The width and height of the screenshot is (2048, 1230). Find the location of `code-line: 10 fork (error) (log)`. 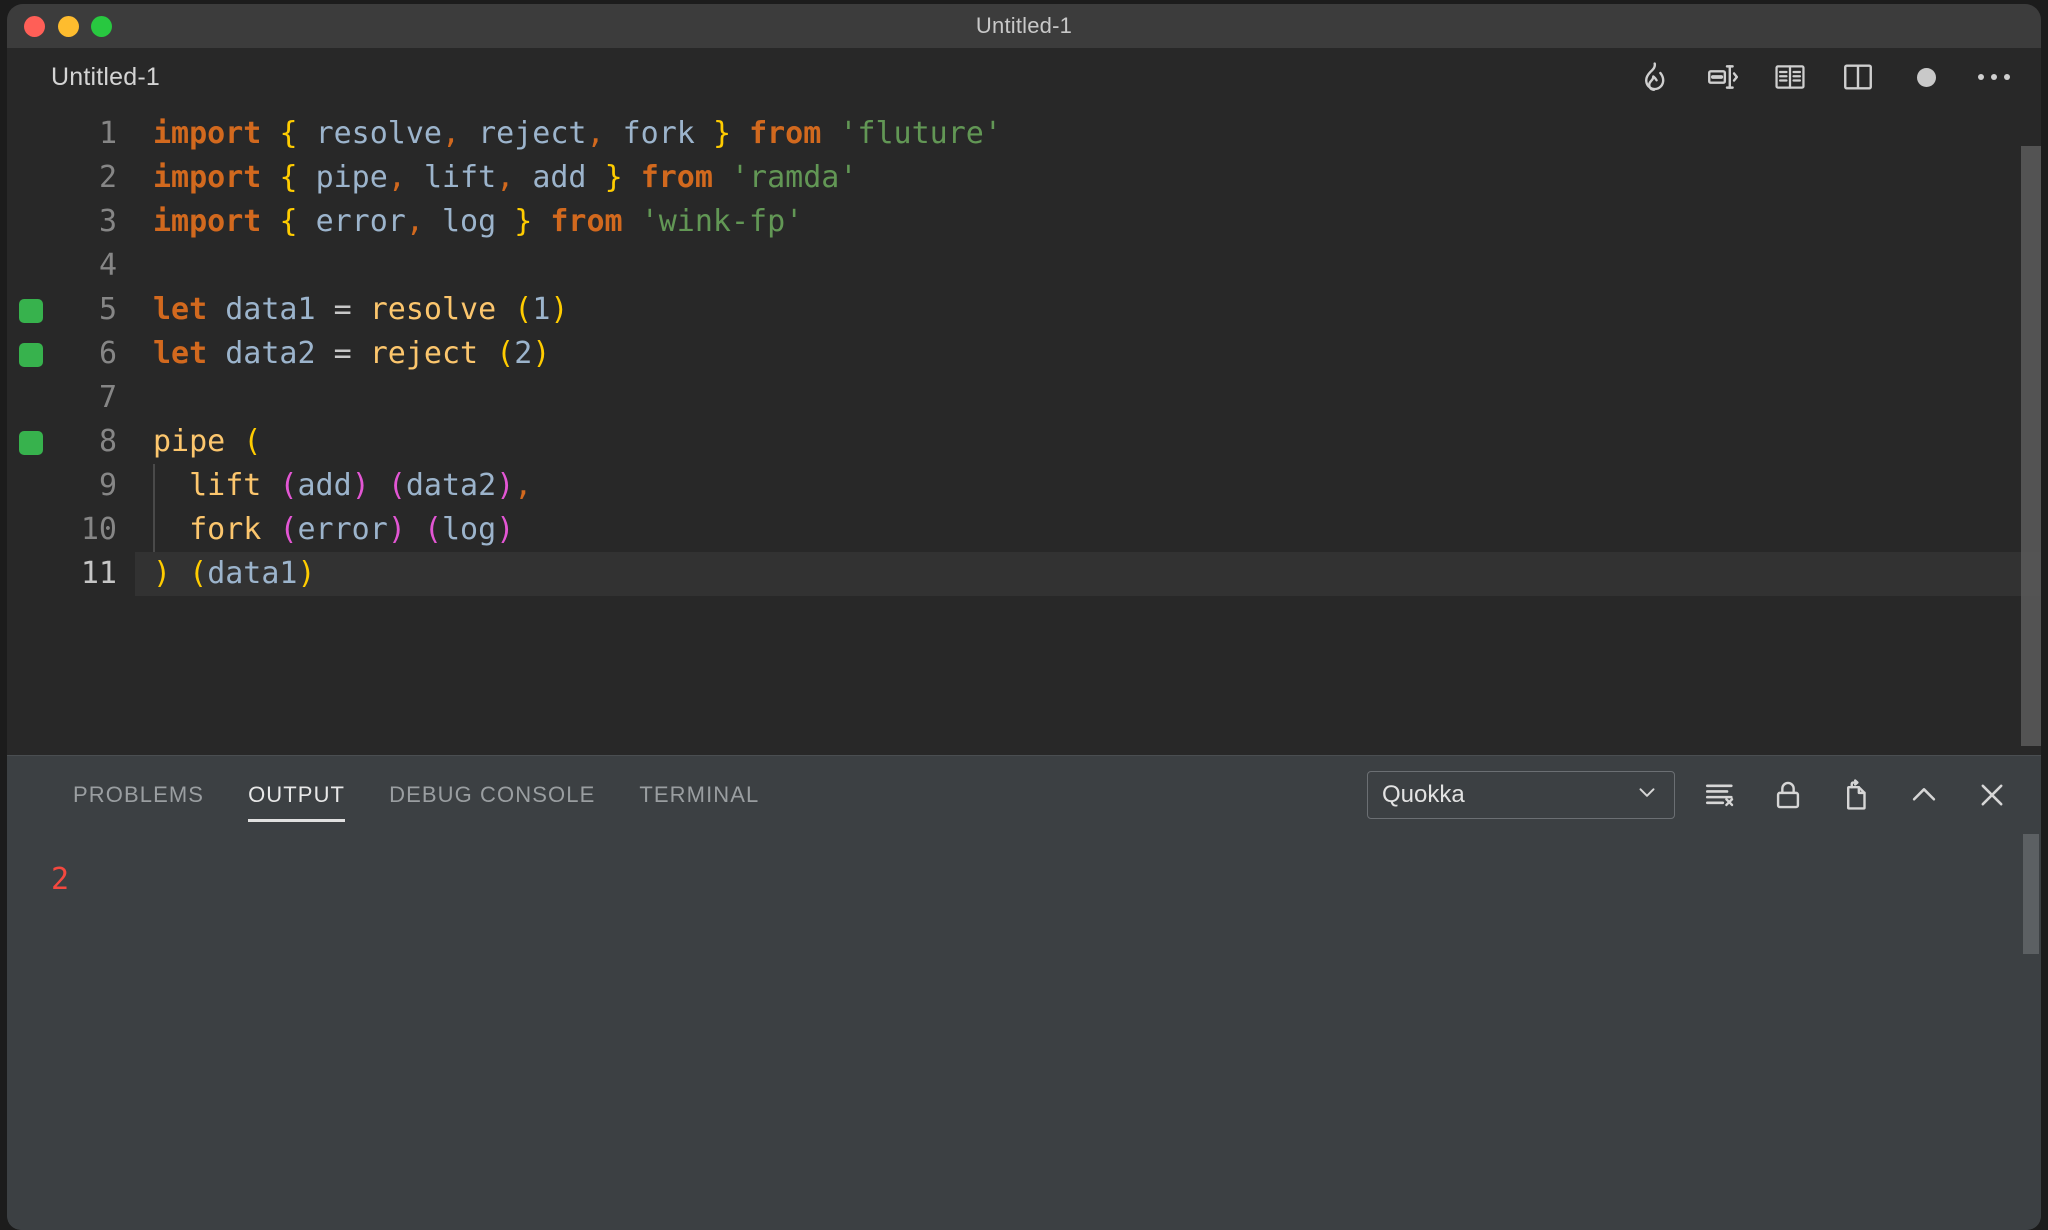

code-line: 10 fork (error) (log) is located at coordinates (1024, 530).